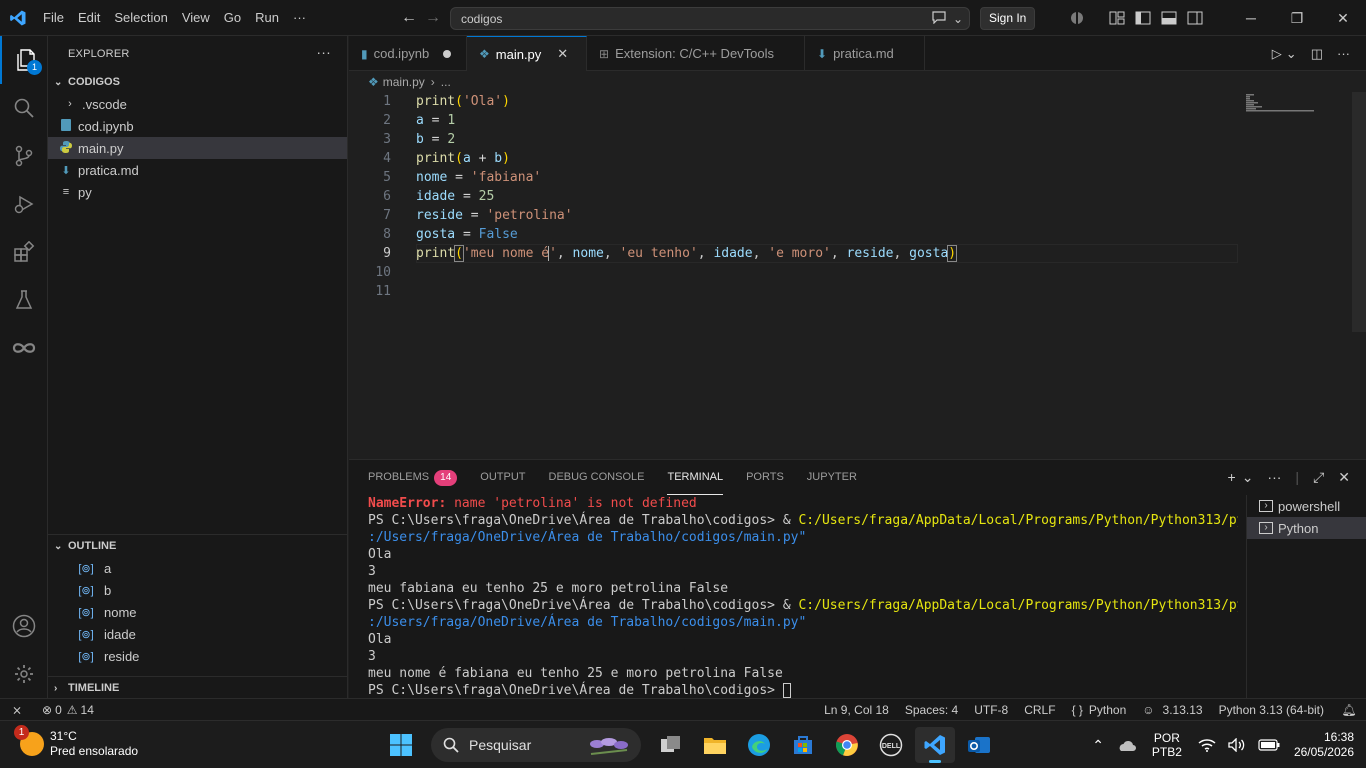 Image resolution: width=1366 pixels, height=768 pixels. What do you see at coordinates (24, 60) in the screenshot?
I see `explorer-icon: 1` at bounding box center [24, 60].